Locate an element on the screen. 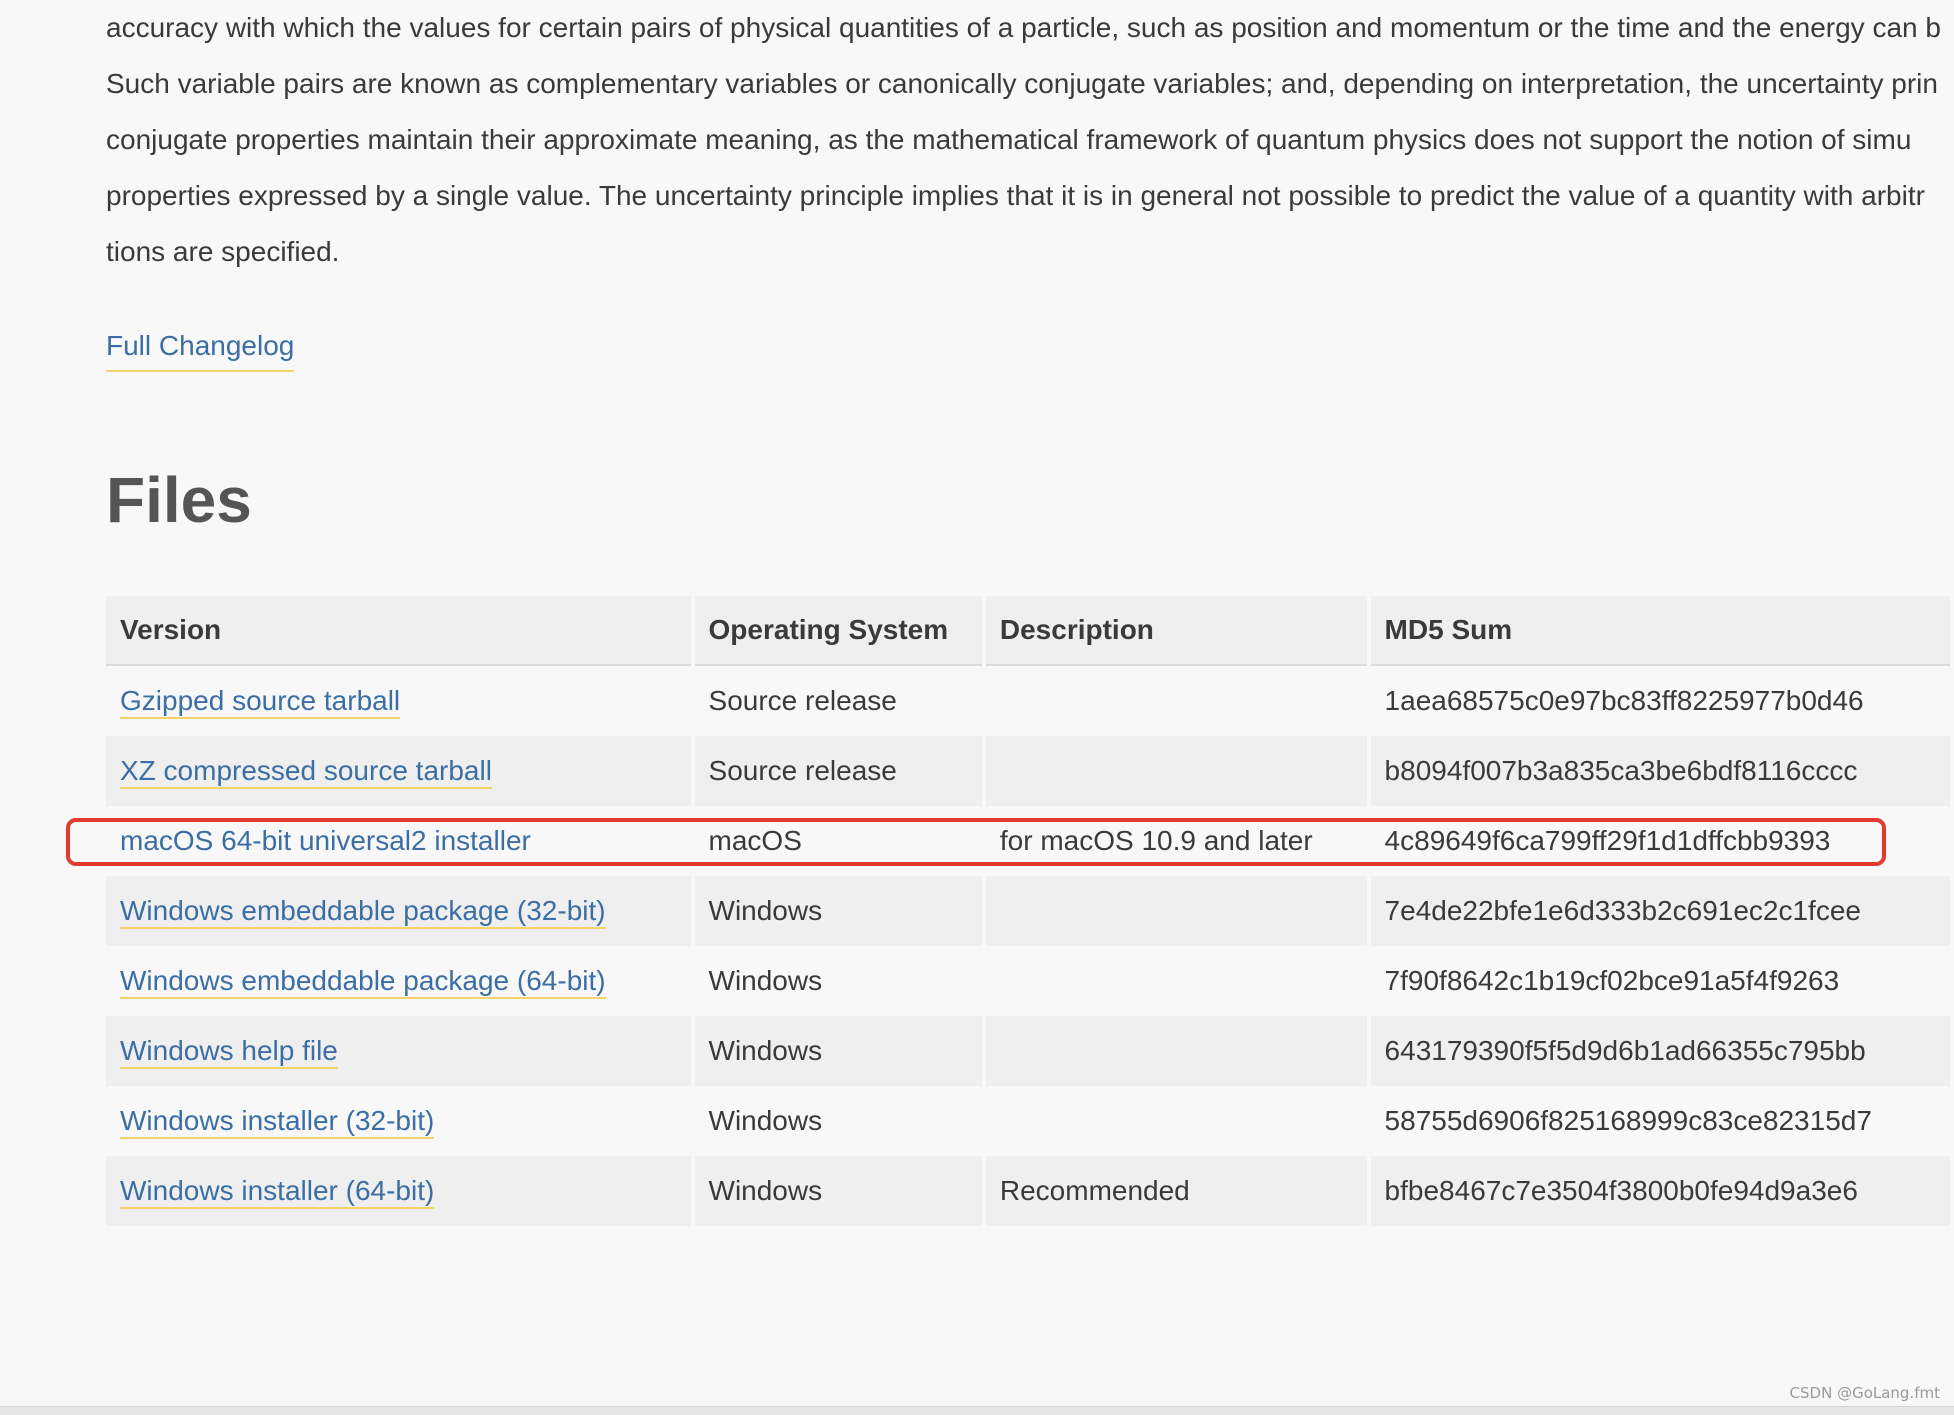 The width and height of the screenshot is (1954, 1415). md5-cell: 4c89649f6ca799ff29f1d1dffcbb9393 is located at coordinates (1660, 841).